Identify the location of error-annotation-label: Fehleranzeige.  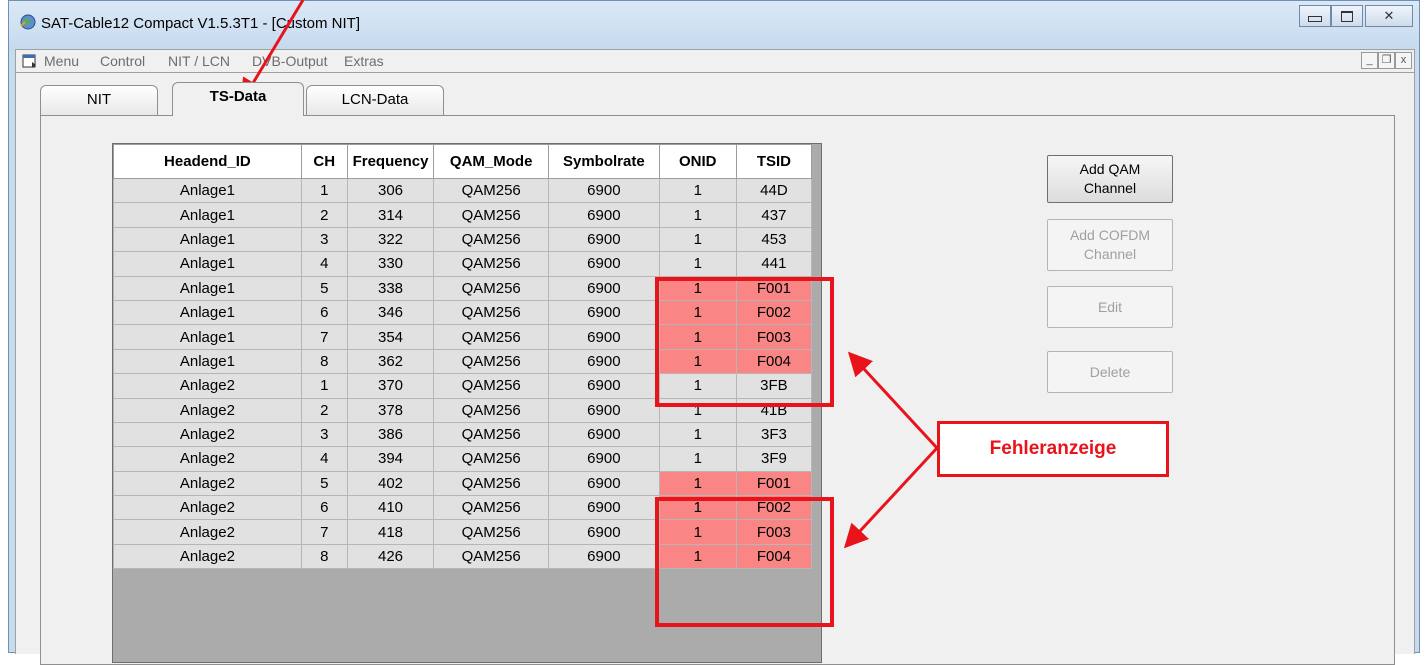
(1053, 449).